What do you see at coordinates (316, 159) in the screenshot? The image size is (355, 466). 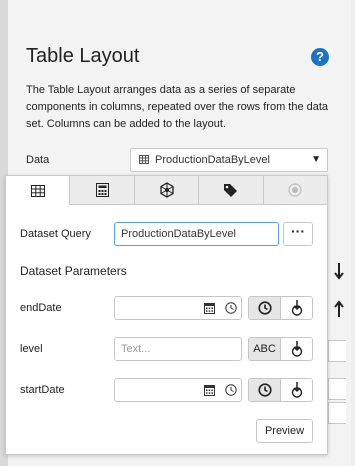 I see `chevron-down-icon: ▼` at bounding box center [316, 159].